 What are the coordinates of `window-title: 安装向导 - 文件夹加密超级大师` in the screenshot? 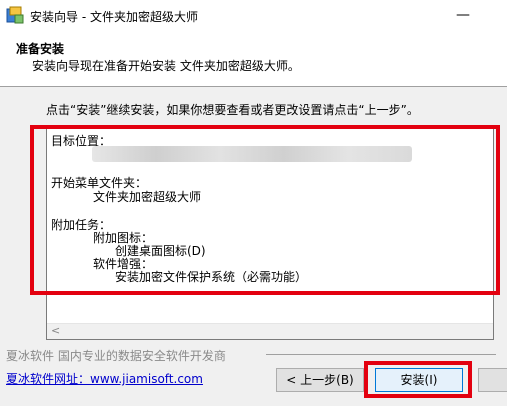 It's located at (114, 17).